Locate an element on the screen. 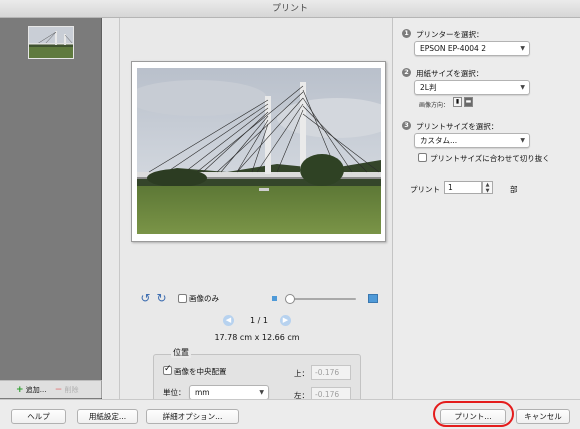 The height and width of the screenshot is (429, 580). checkmark-icon: ✓ is located at coordinates (168, 369).